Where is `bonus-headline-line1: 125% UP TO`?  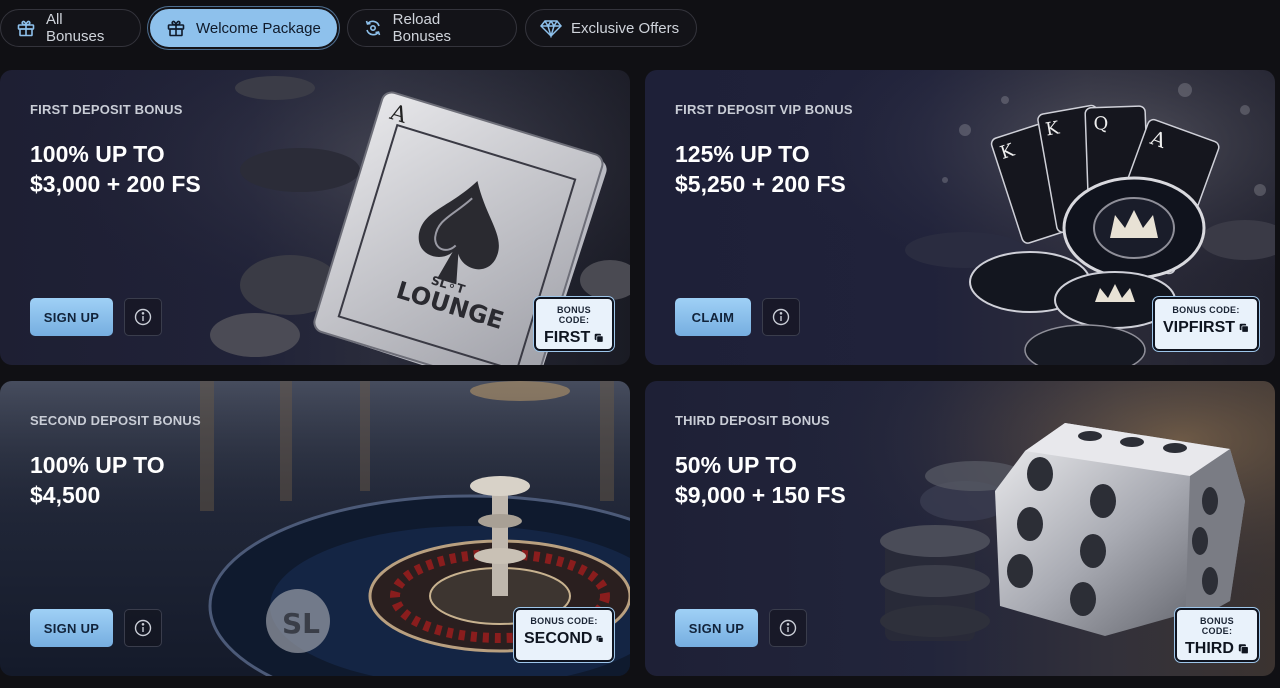
bonus-headline-line1: 125% UP TO is located at coordinates (742, 154).